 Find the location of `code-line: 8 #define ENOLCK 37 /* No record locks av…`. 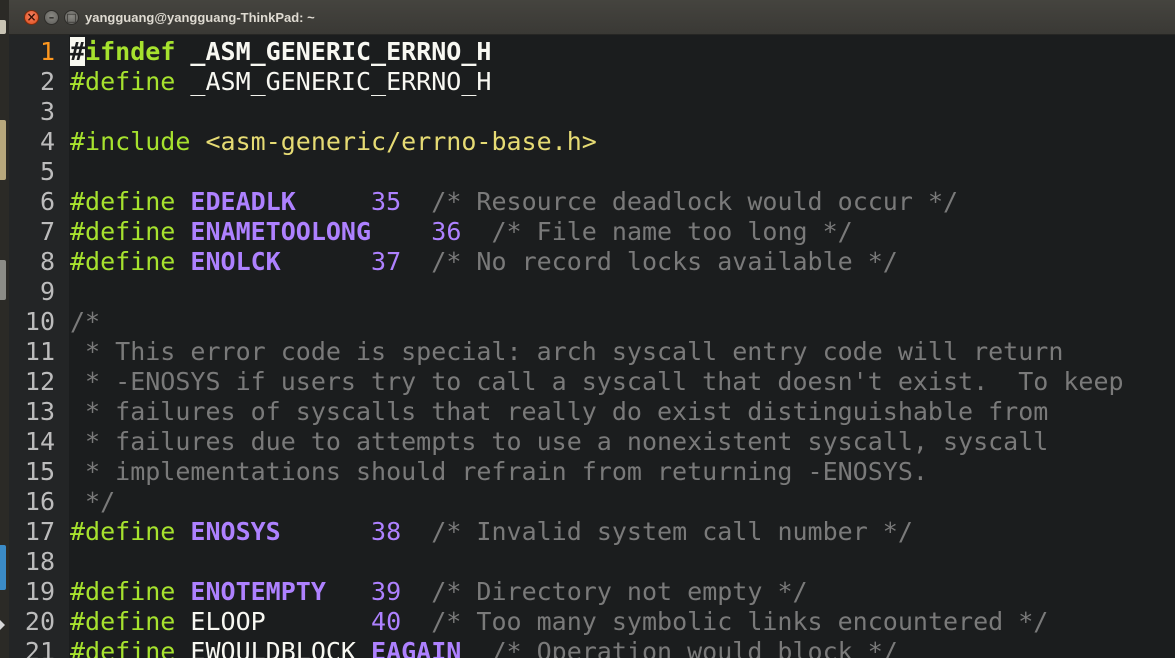

code-line: 8 #define ENOLCK 37 /* No record locks av… is located at coordinates (592, 262).